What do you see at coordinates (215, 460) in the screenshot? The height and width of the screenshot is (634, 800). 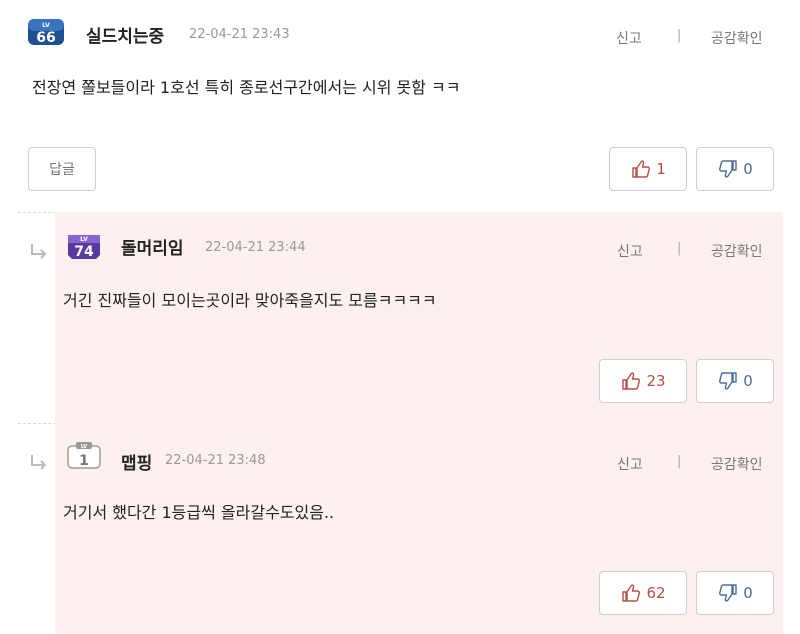 I see `comment-date: 22-04-21 23:48` at bounding box center [215, 460].